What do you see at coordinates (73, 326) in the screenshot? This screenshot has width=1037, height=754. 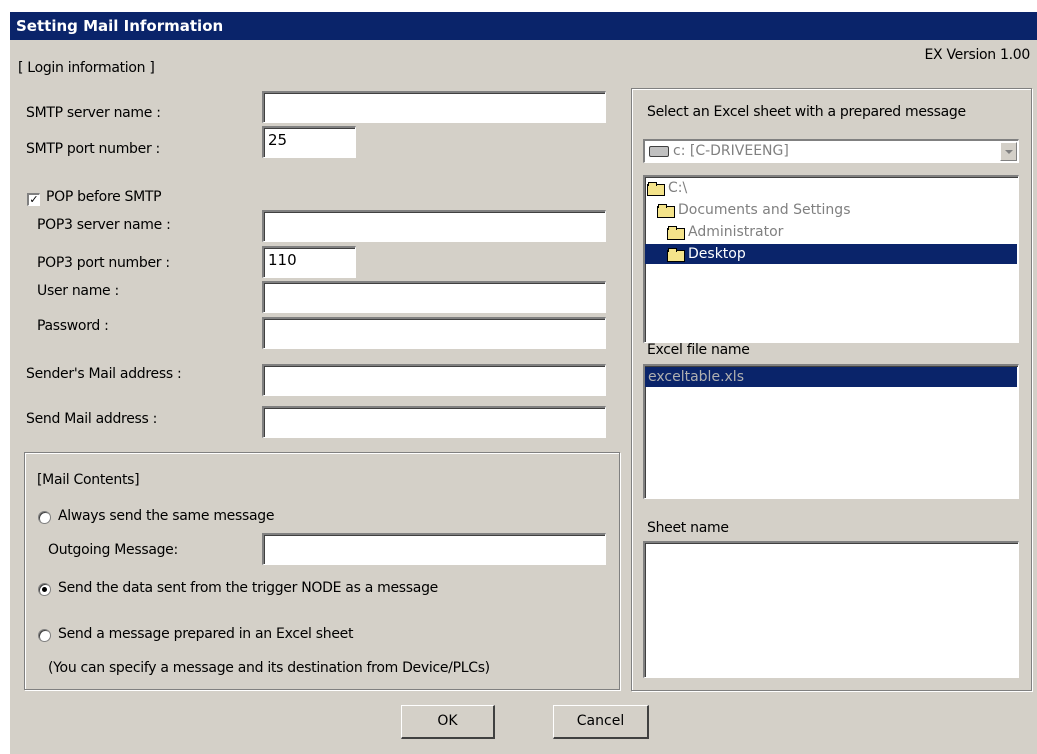 I see `password-label: Password :` at bounding box center [73, 326].